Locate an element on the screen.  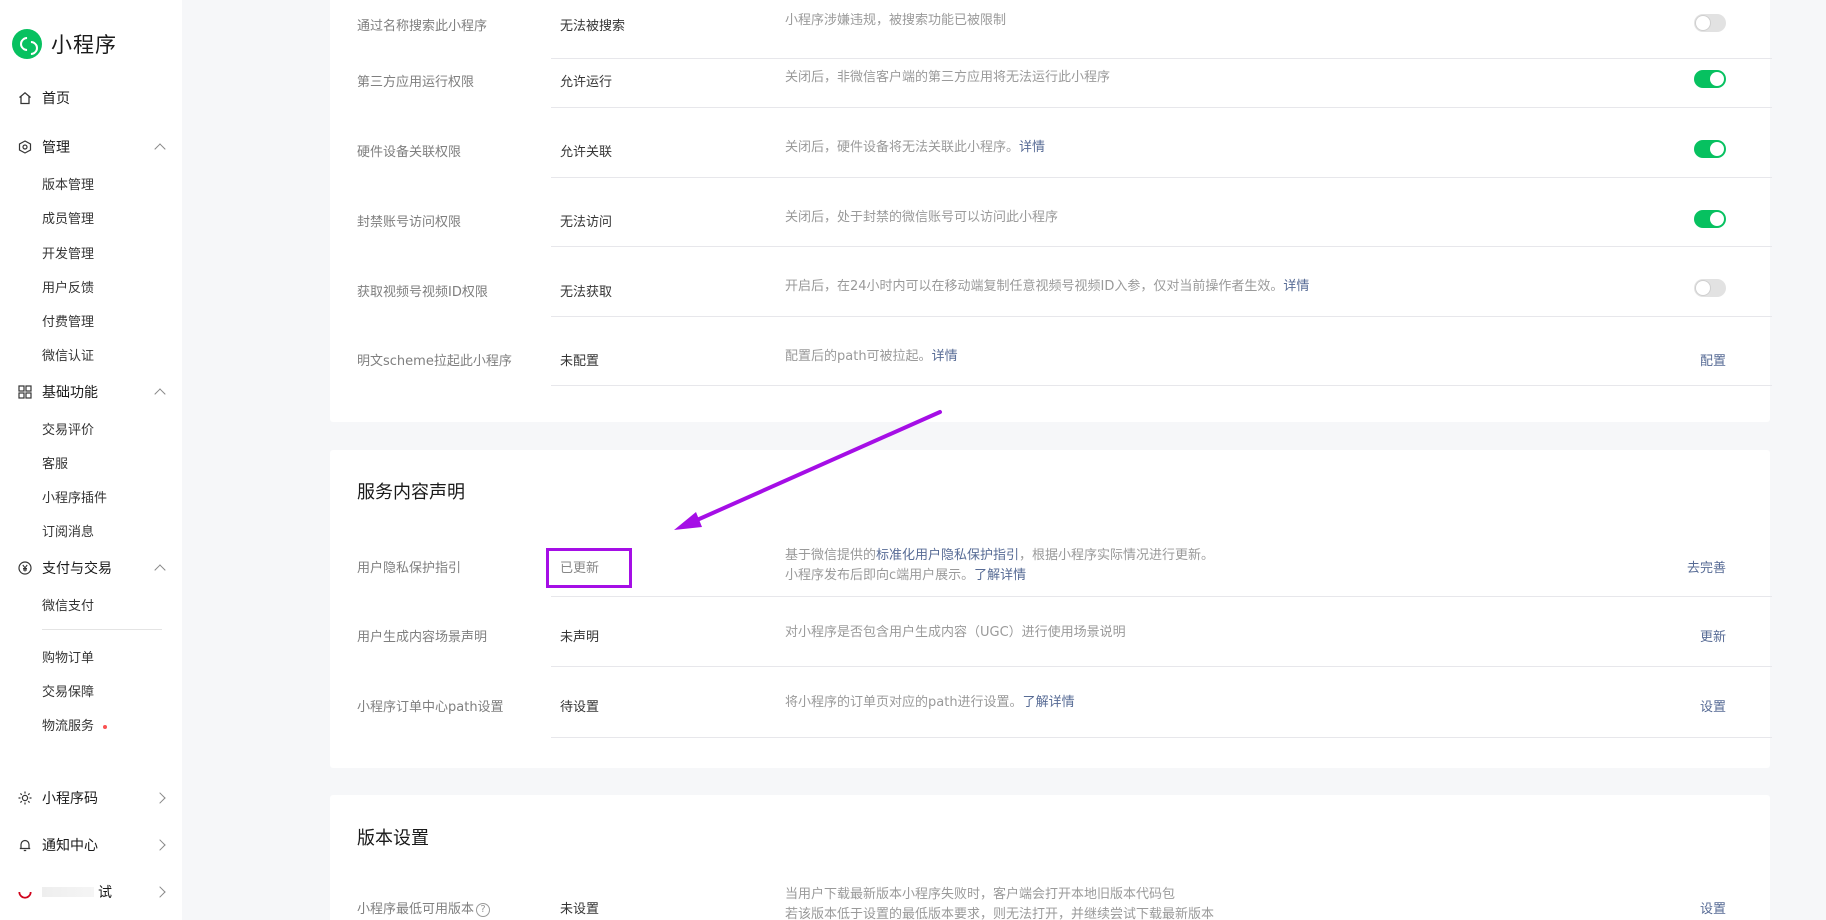
row-value: 无法被搜索 is located at coordinates (593, 26).